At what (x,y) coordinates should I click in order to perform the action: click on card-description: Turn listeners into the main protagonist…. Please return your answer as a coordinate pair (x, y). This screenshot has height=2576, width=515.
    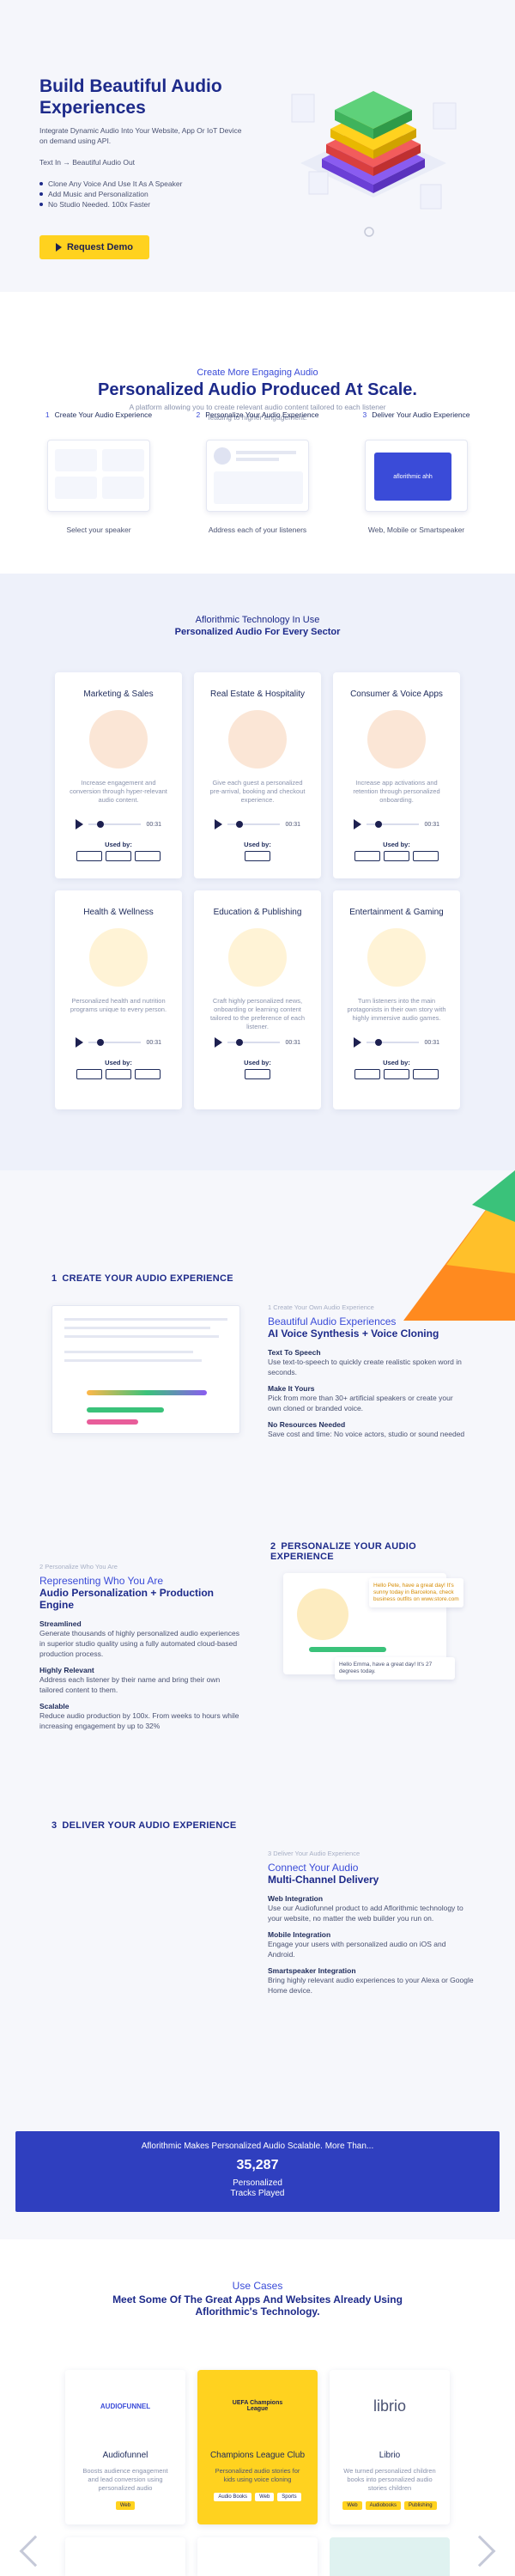
    Looking at the image, I should click on (396, 1009).